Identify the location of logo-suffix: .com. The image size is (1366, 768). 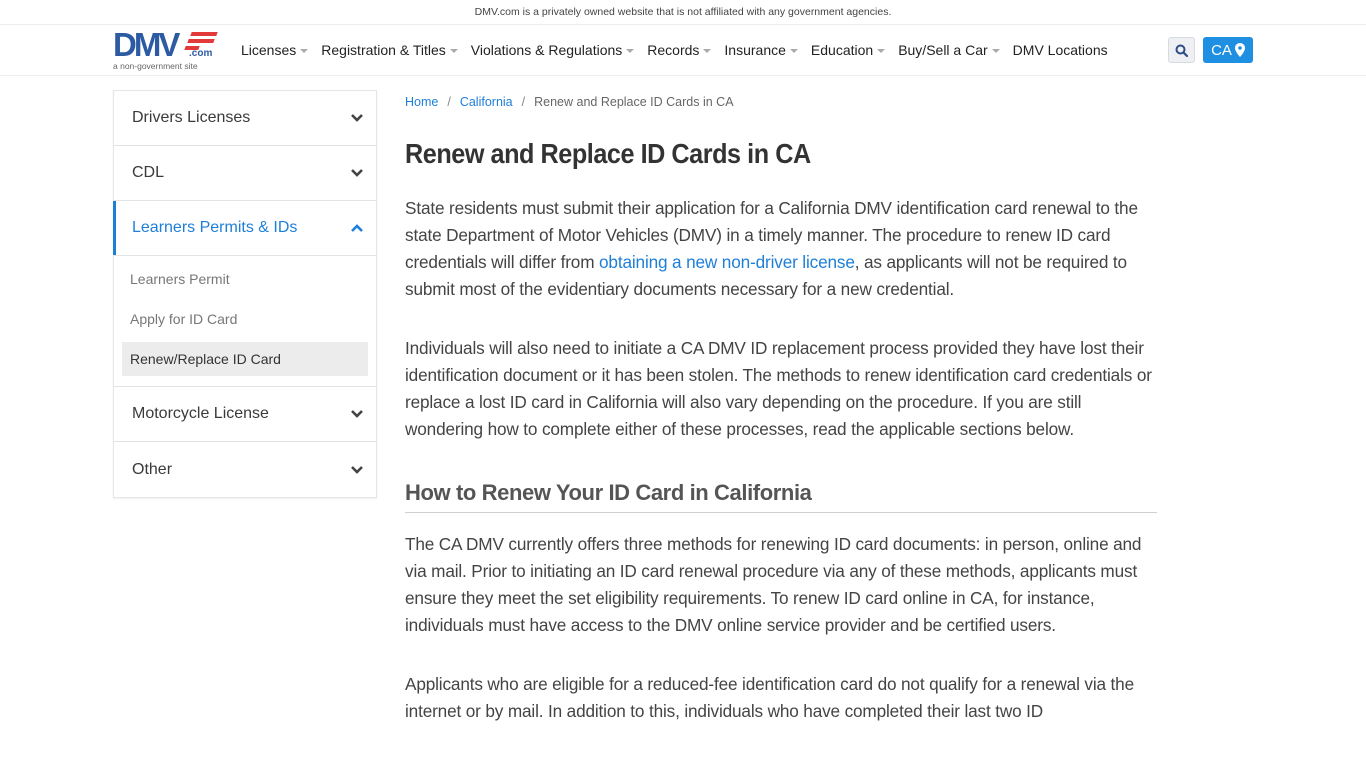
(201, 53).